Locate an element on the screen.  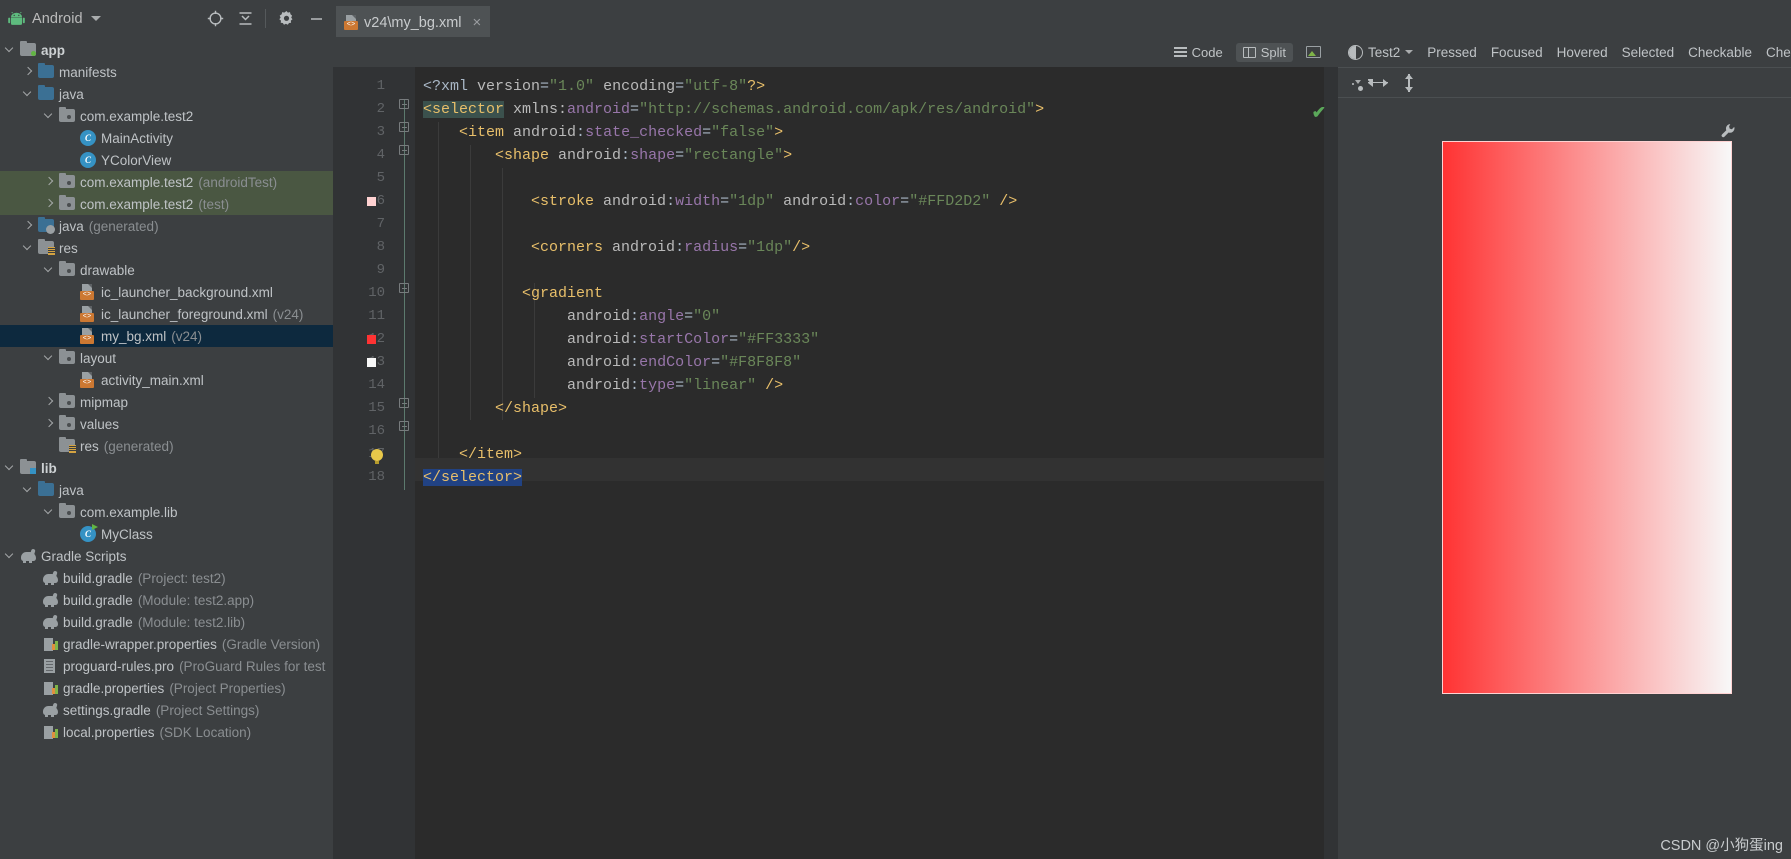
tree-row-layout: layout is located at coordinates (166, 358).